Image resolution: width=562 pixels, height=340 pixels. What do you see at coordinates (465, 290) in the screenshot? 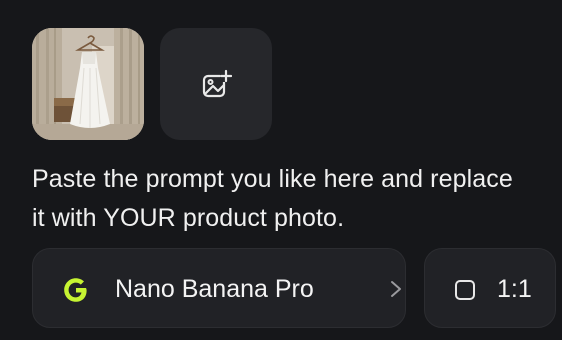
I see `square-icon` at bounding box center [465, 290].